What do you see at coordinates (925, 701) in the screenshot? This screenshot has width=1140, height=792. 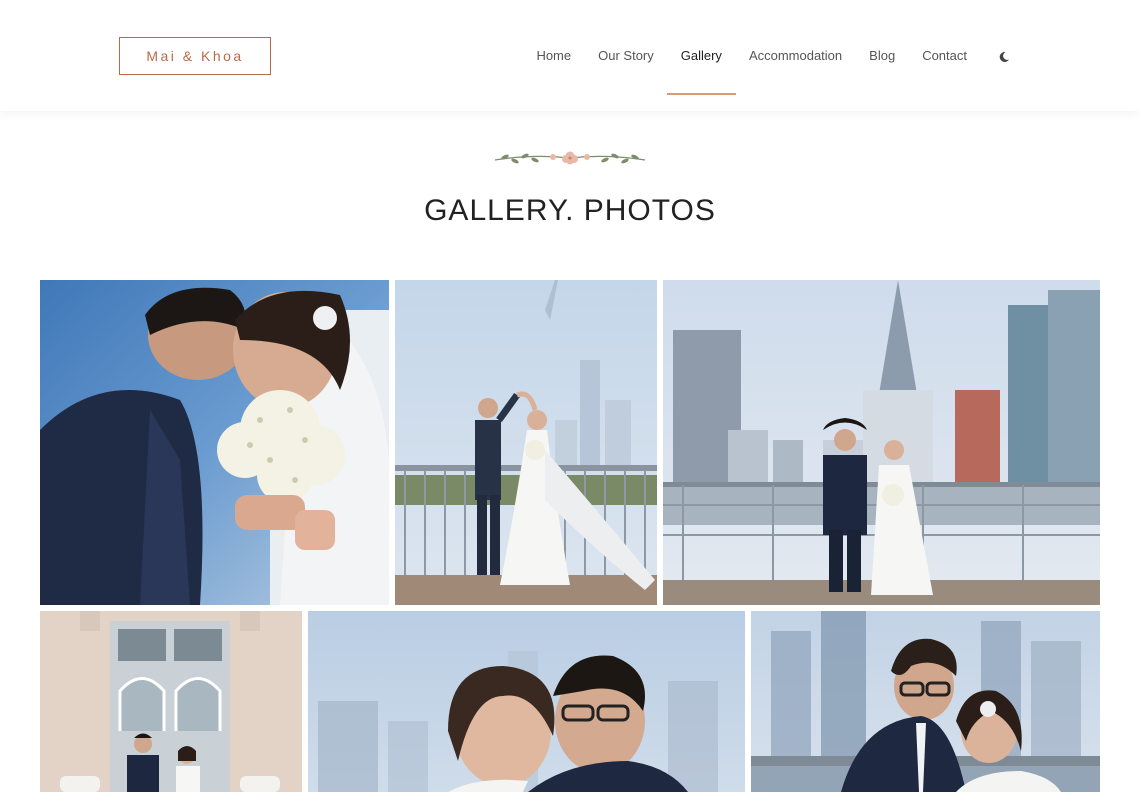 I see `photo-couple-skyline-closeup` at bounding box center [925, 701].